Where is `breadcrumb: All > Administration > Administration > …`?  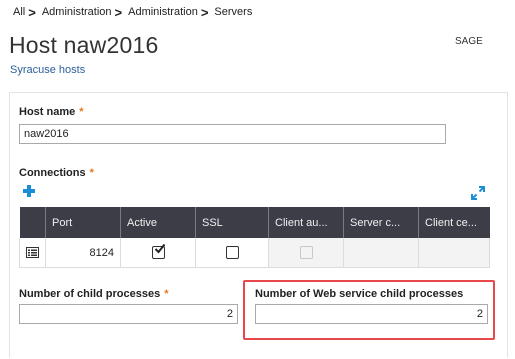 breadcrumb: All > Administration > Administration > … is located at coordinates (132, 12).